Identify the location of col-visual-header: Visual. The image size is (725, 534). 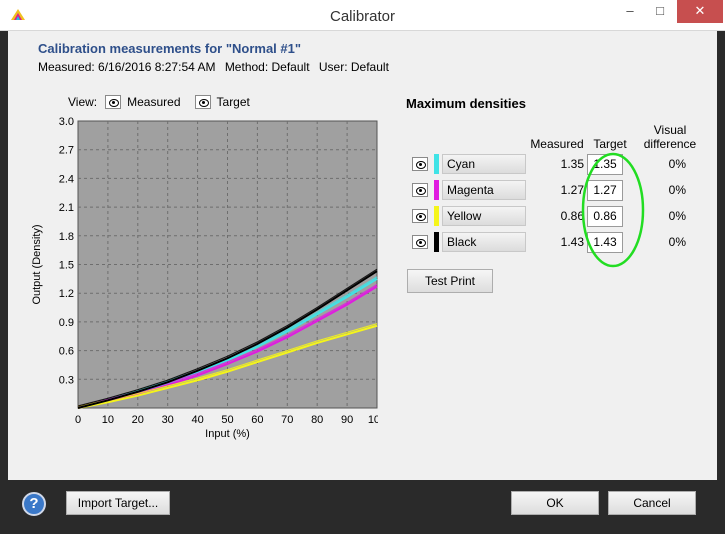
(670, 130).